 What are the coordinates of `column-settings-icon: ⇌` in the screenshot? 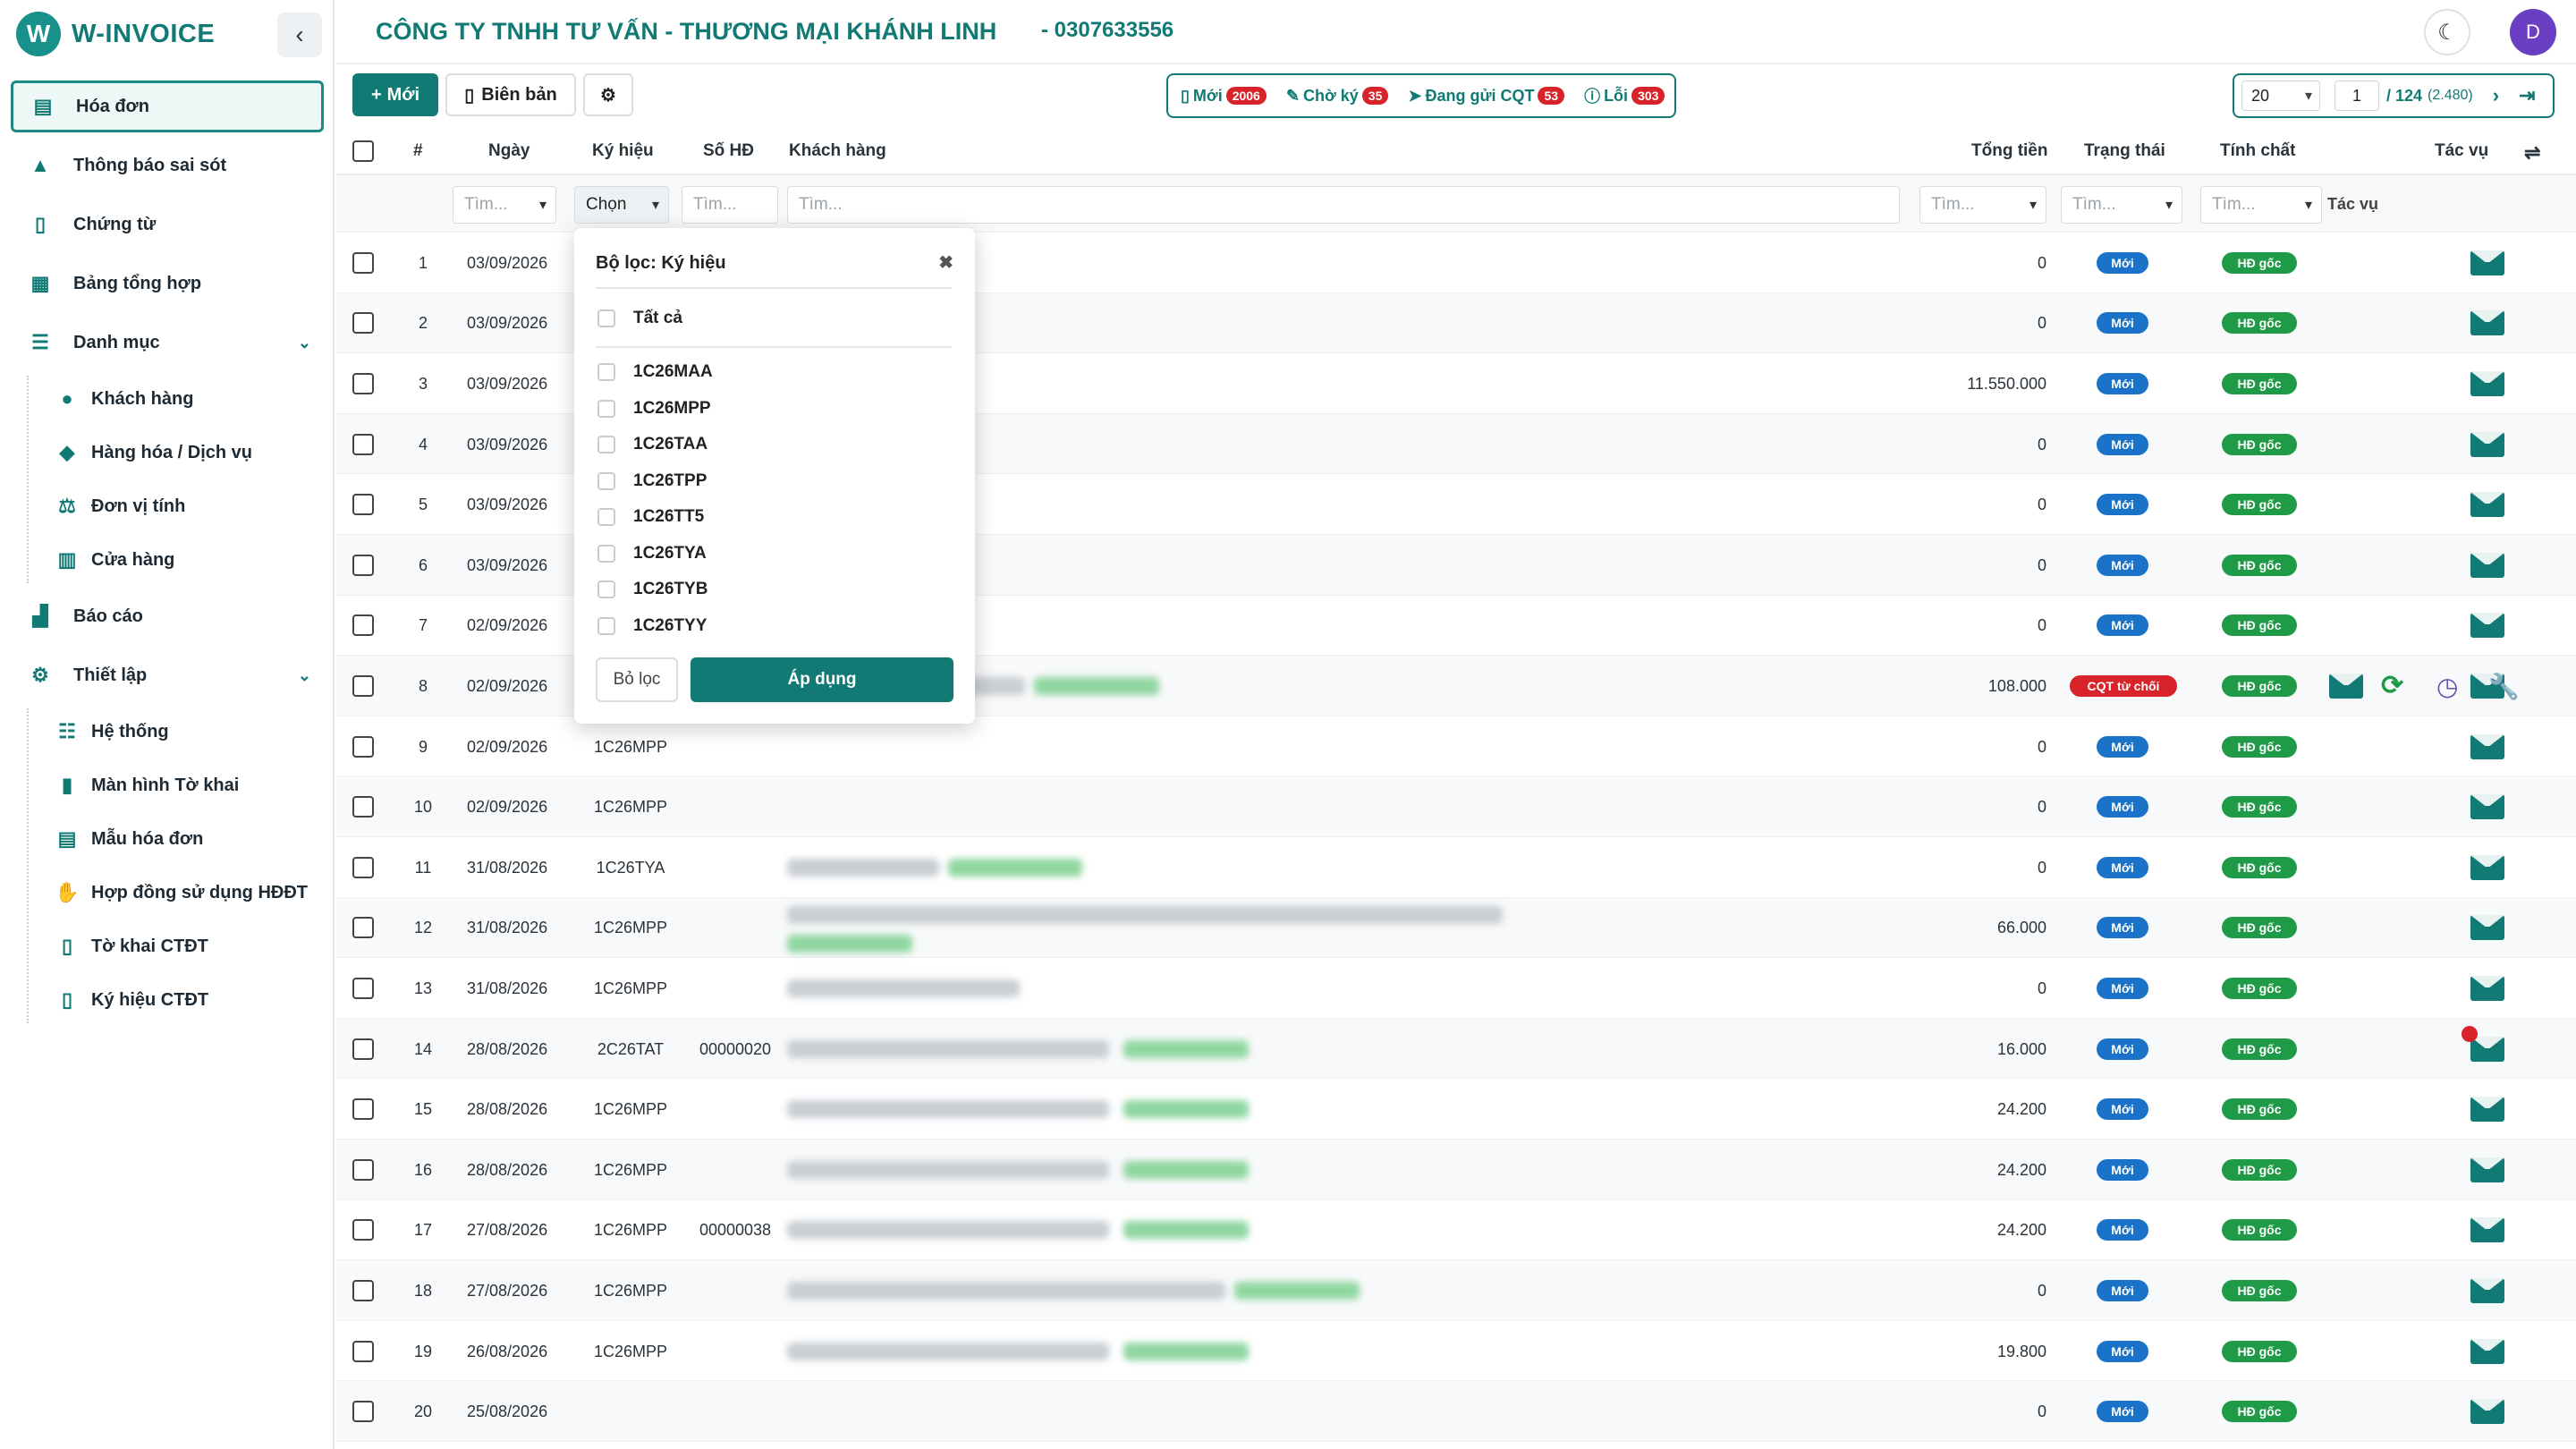 It's located at (2532, 153).